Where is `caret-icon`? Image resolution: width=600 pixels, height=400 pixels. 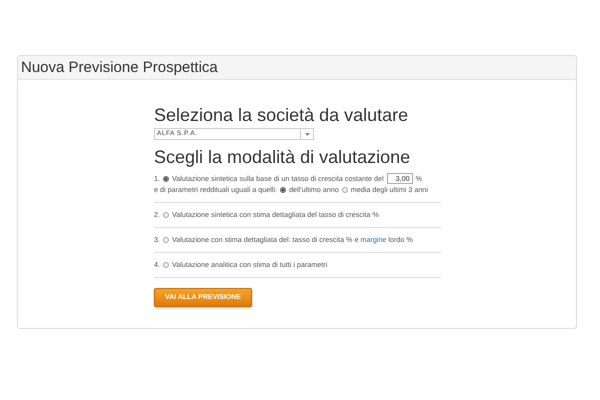 caret-icon is located at coordinates (307, 134).